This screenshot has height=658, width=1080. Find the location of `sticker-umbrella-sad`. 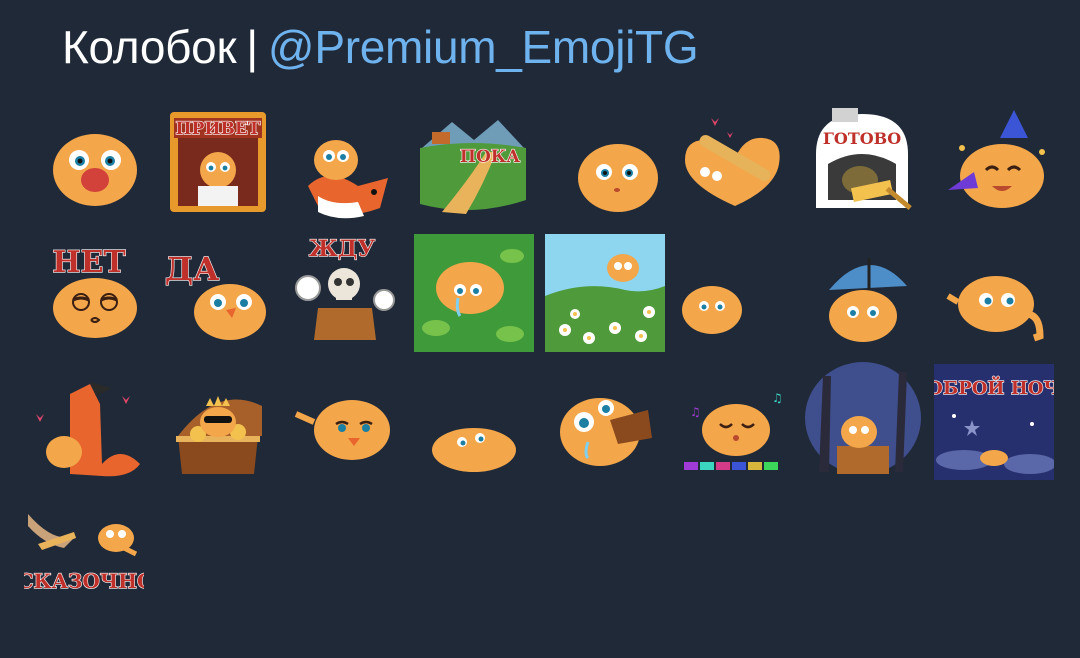

sticker-umbrella-sad is located at coordinates (875, 306).